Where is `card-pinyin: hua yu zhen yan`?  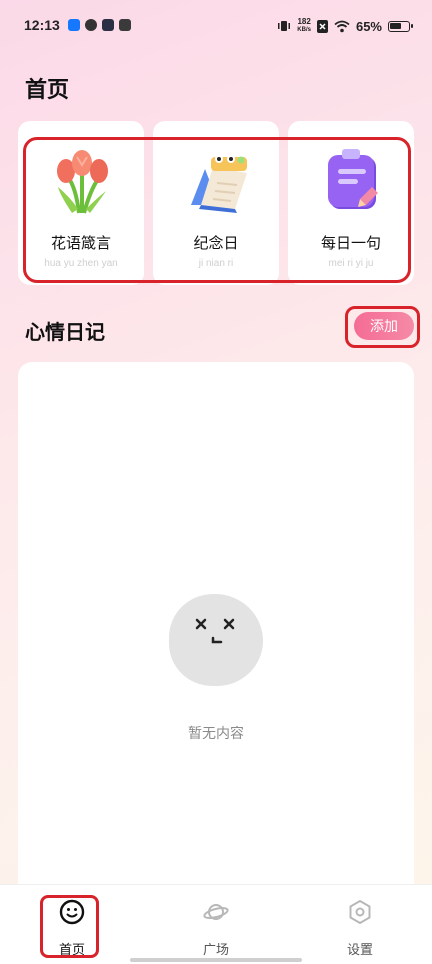
card-pinyin: hua yu zhen yan is located at coordinates (81, 263).